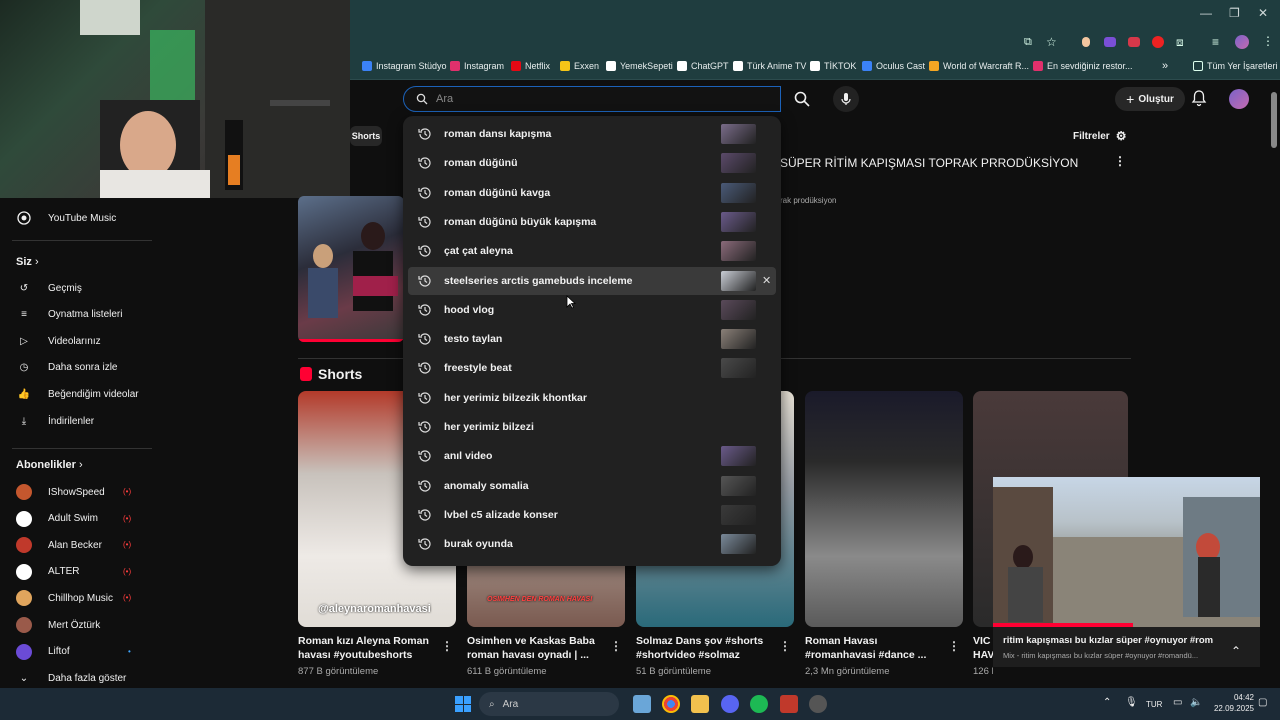  I want to click on media-control-icon: ≡, so click(1215, 42).